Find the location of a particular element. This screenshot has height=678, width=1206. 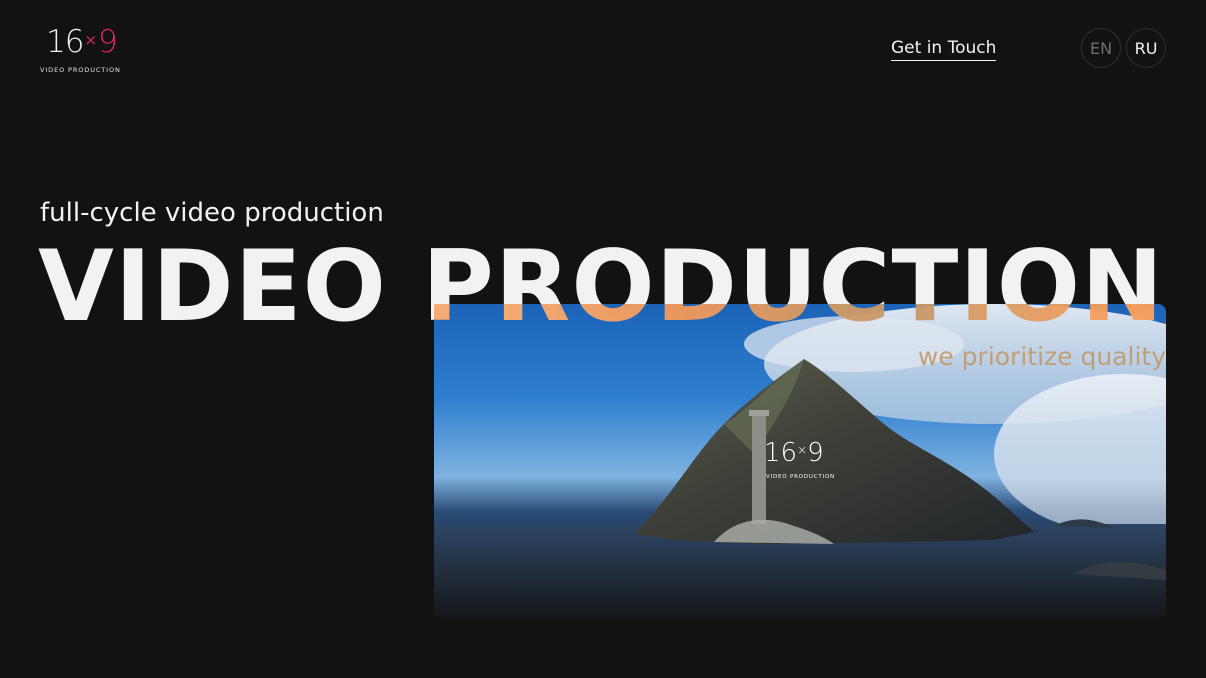

logo-mark: 16×9 is located at coordinates (82, 42).